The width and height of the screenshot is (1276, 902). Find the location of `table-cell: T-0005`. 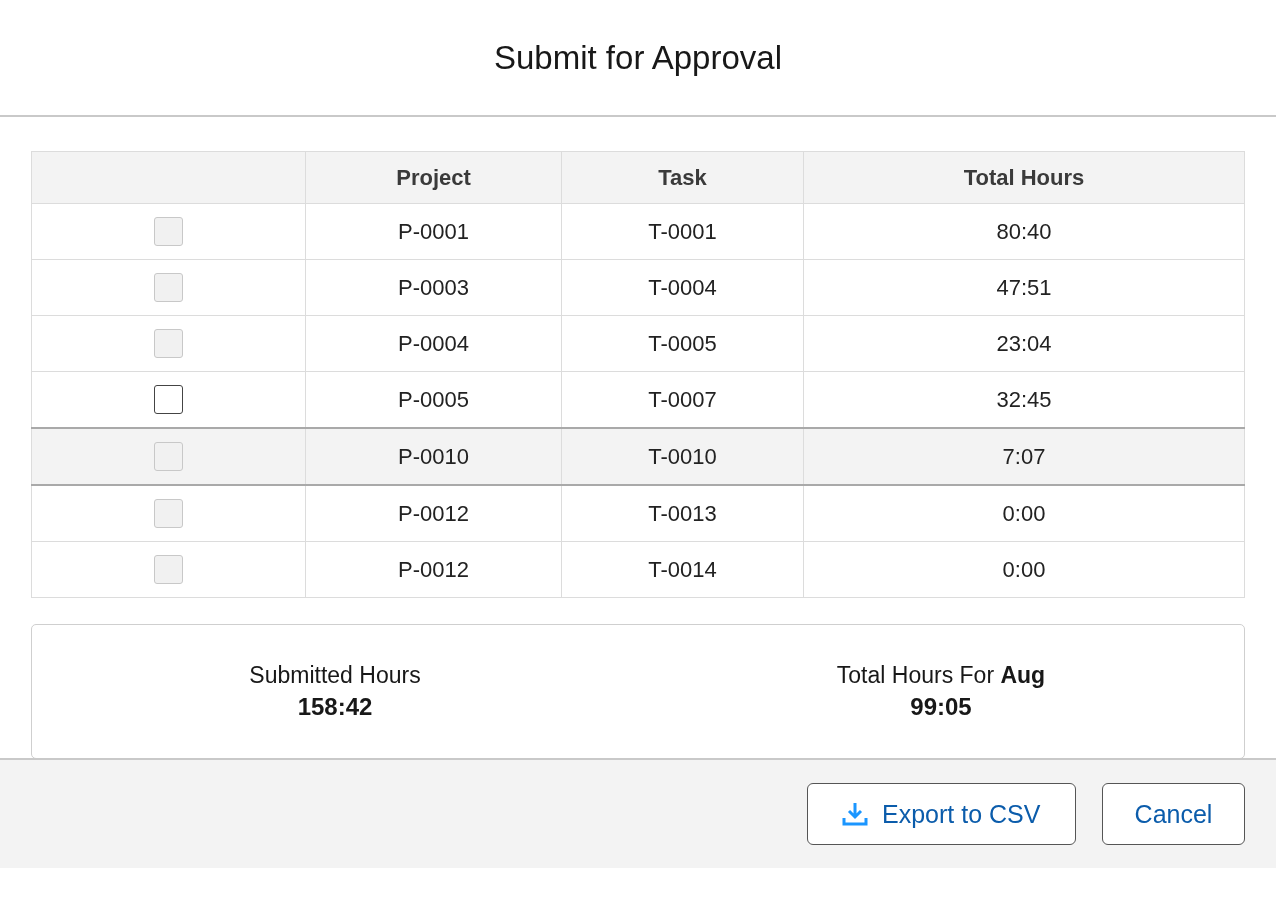

table-cell: T-0005 is located at coordinates (682, 343).